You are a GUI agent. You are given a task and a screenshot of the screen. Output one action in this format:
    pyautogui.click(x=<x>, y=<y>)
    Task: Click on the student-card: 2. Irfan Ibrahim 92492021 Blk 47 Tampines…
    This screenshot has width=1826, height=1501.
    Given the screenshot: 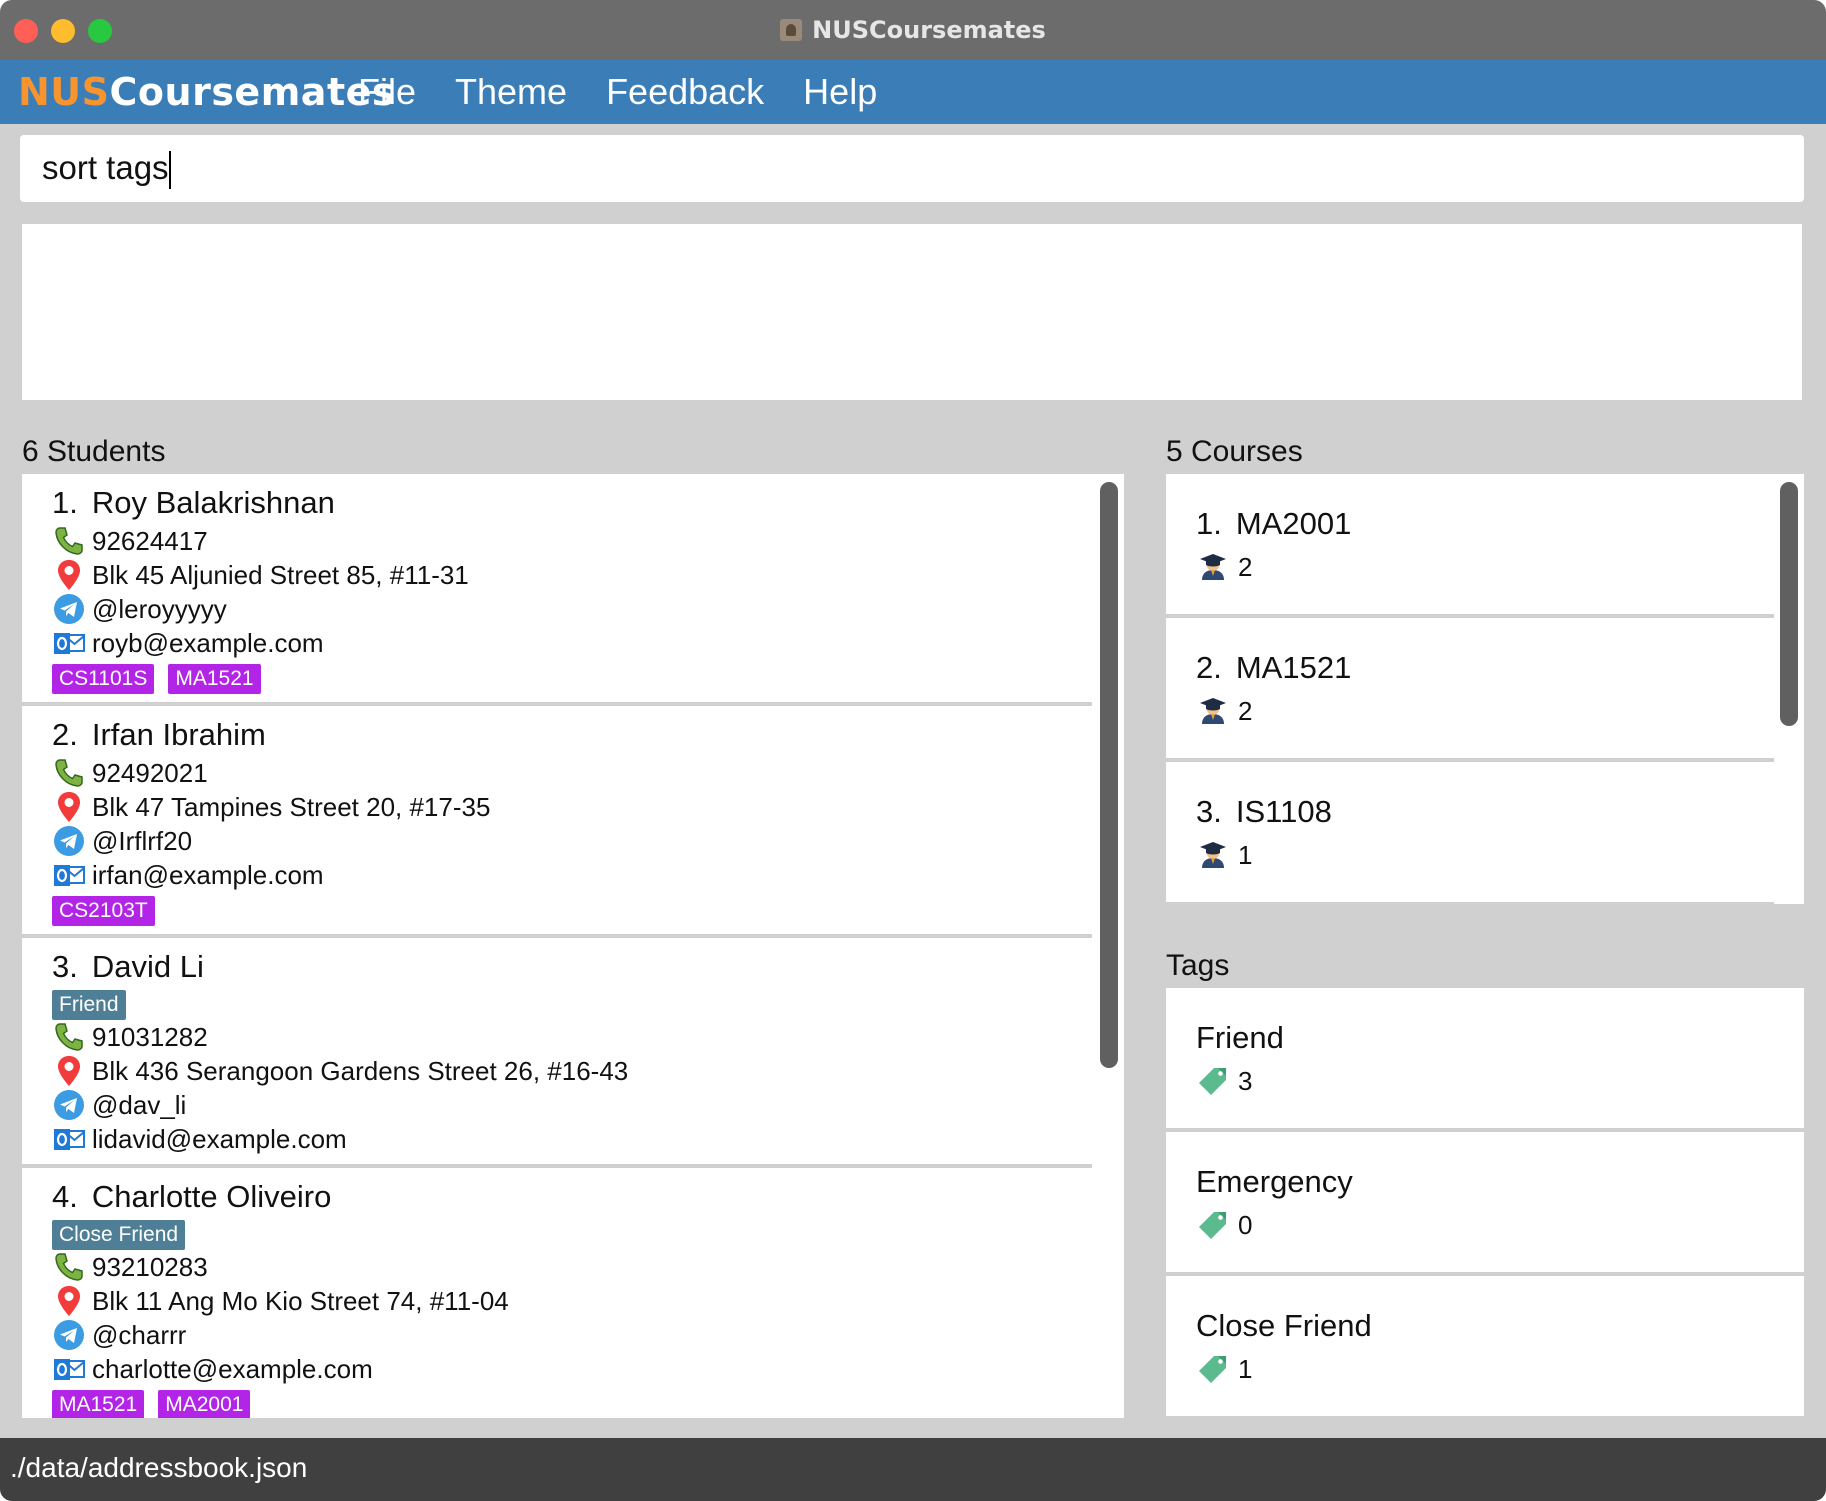 What is the action you would take?
    pyautogui.click(x=557, y=822)
    